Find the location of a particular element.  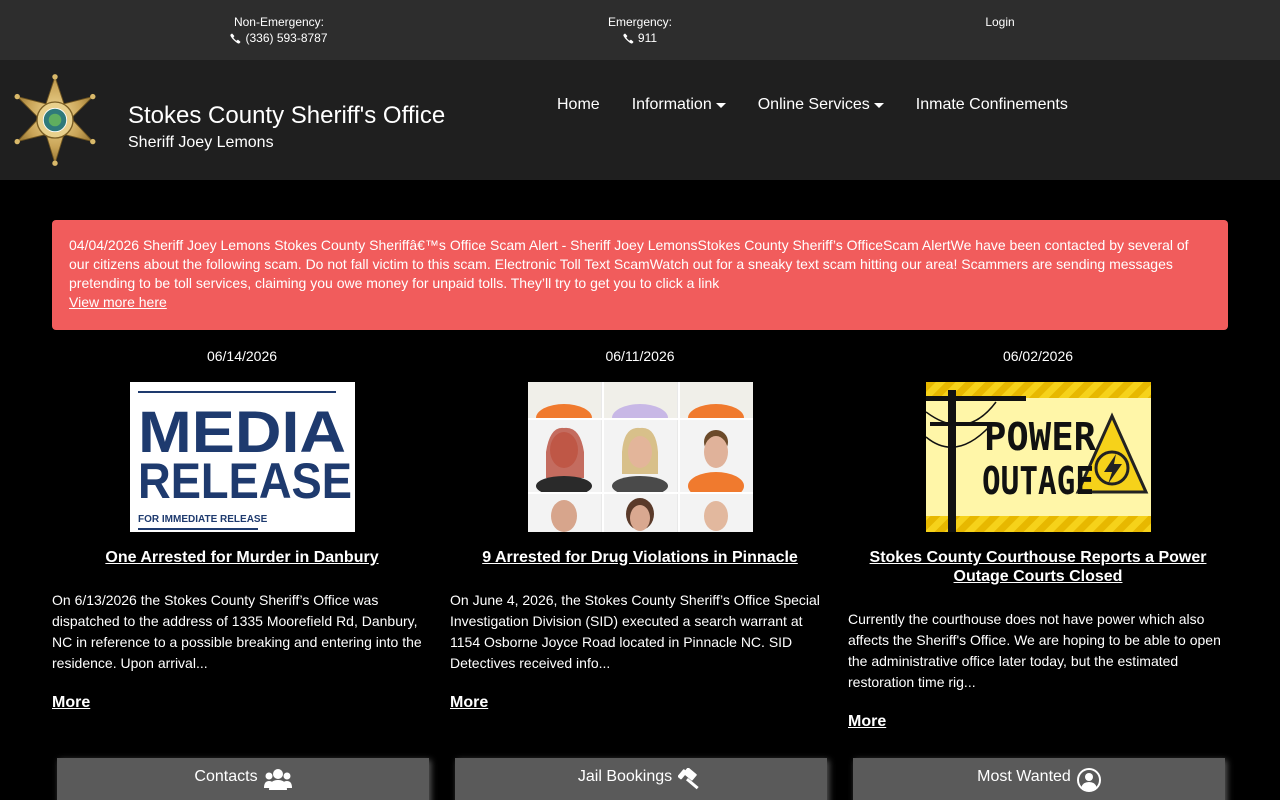

media-release-thumbnail: MEDIA RELEASE FOR IMMEDIATE RELEASE is located at coordinates (242, 457).